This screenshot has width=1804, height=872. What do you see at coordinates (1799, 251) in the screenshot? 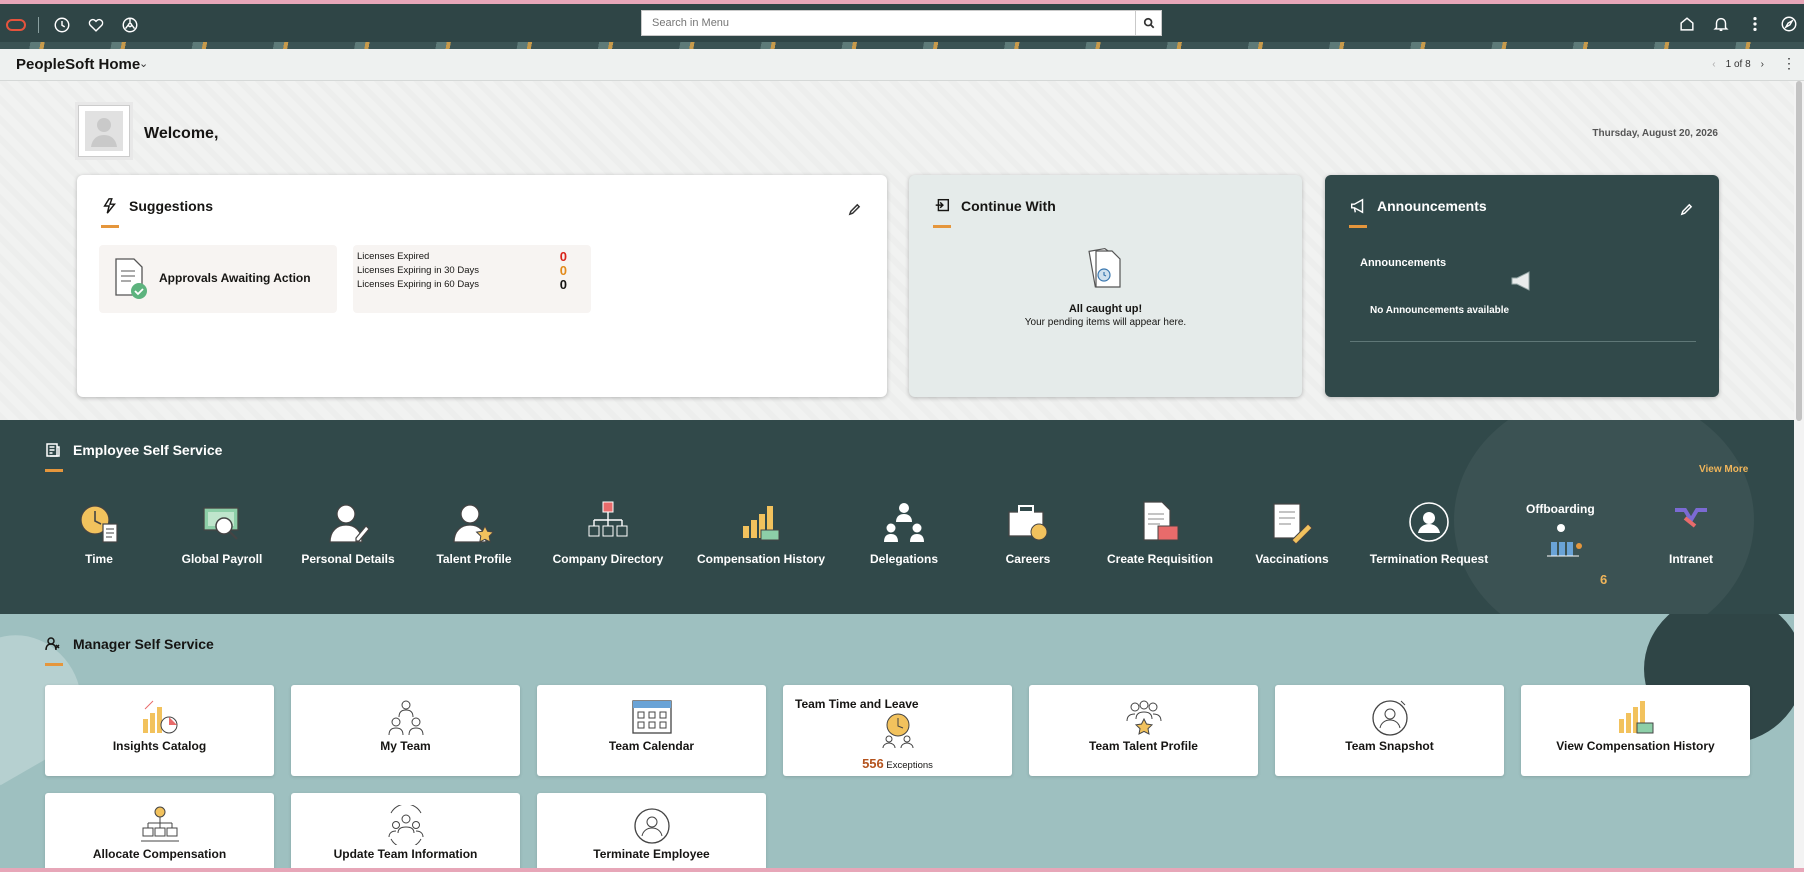
I see `scrollbar-thumb` at bounding box center [1799, 251].